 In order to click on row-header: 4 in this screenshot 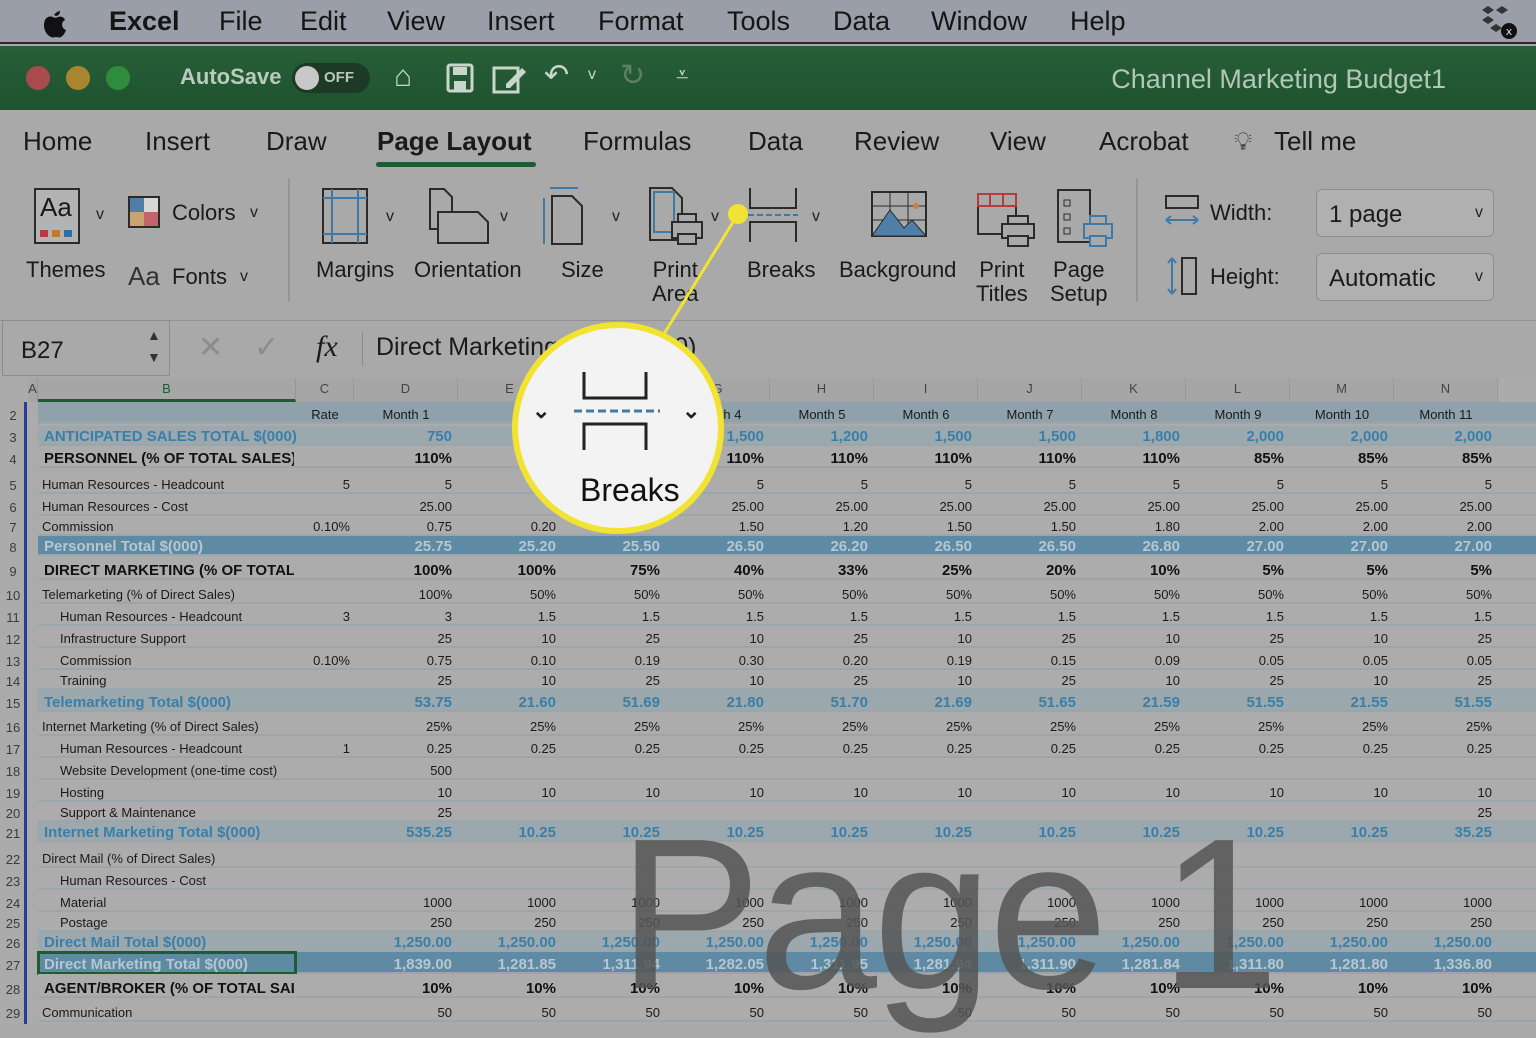, I will do `click(13, 459)`.